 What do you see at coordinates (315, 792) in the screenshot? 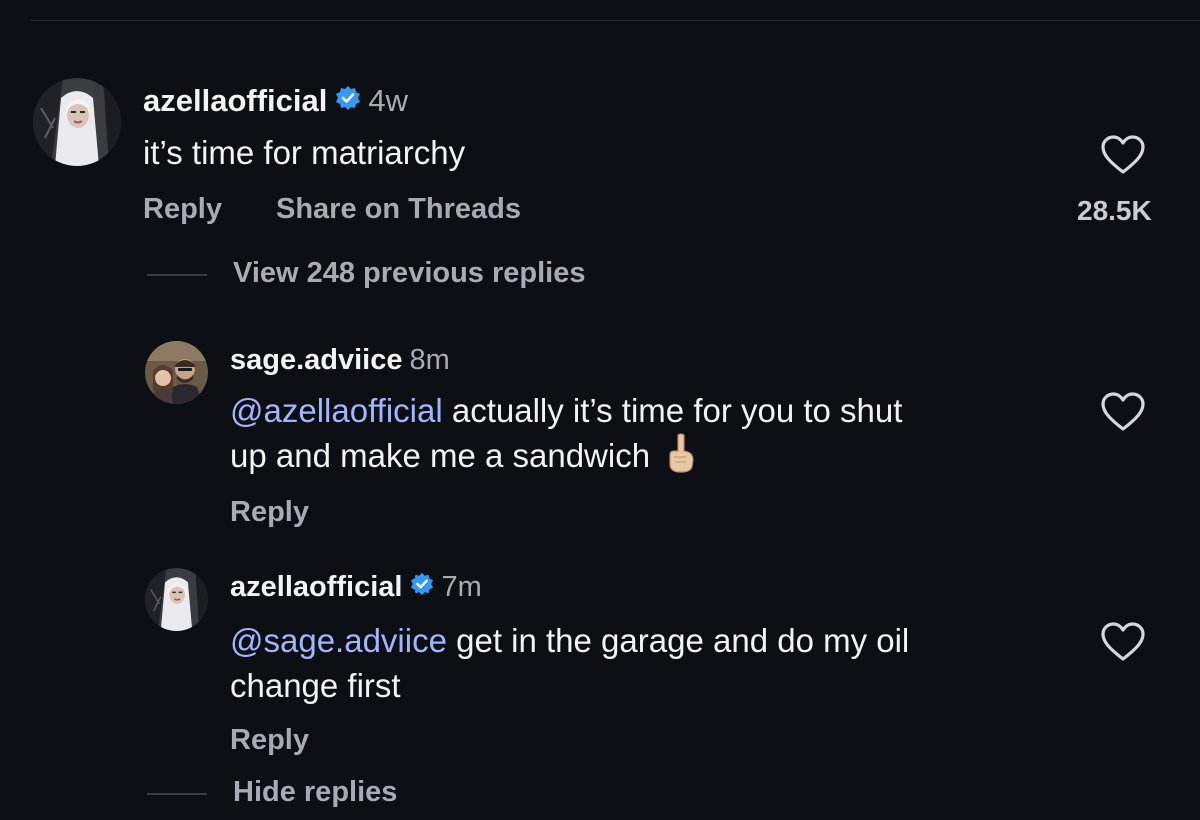
I see `hide-replies-button: Hide replies` at bounding box center [315, 792].